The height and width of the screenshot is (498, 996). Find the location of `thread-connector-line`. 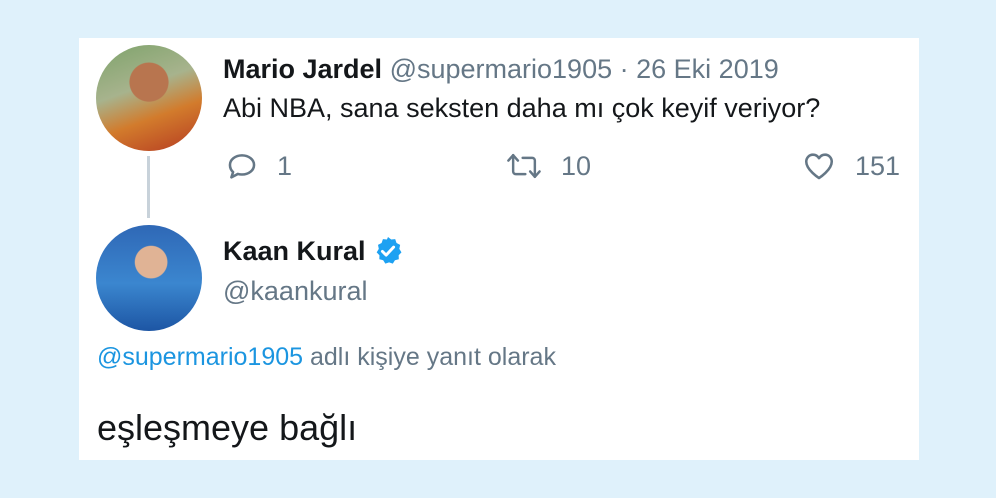

thread-connector-line is located at coordinates (148, 187).